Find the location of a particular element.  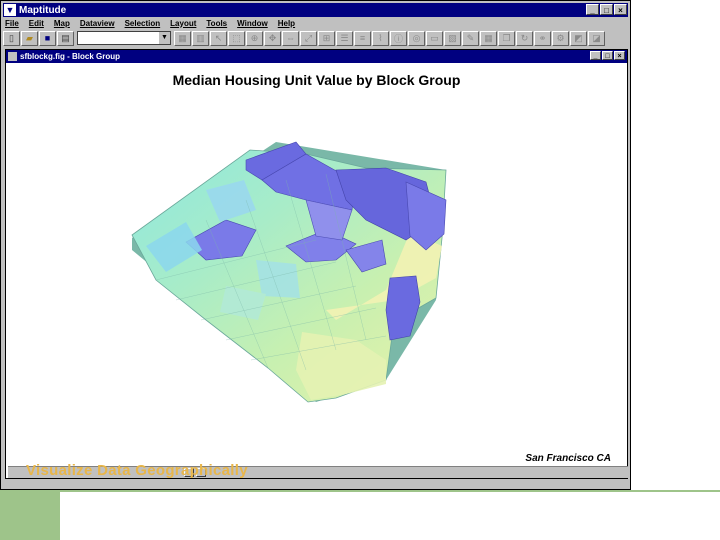

label-icon: ≡ is located at coordinates (362, 38).